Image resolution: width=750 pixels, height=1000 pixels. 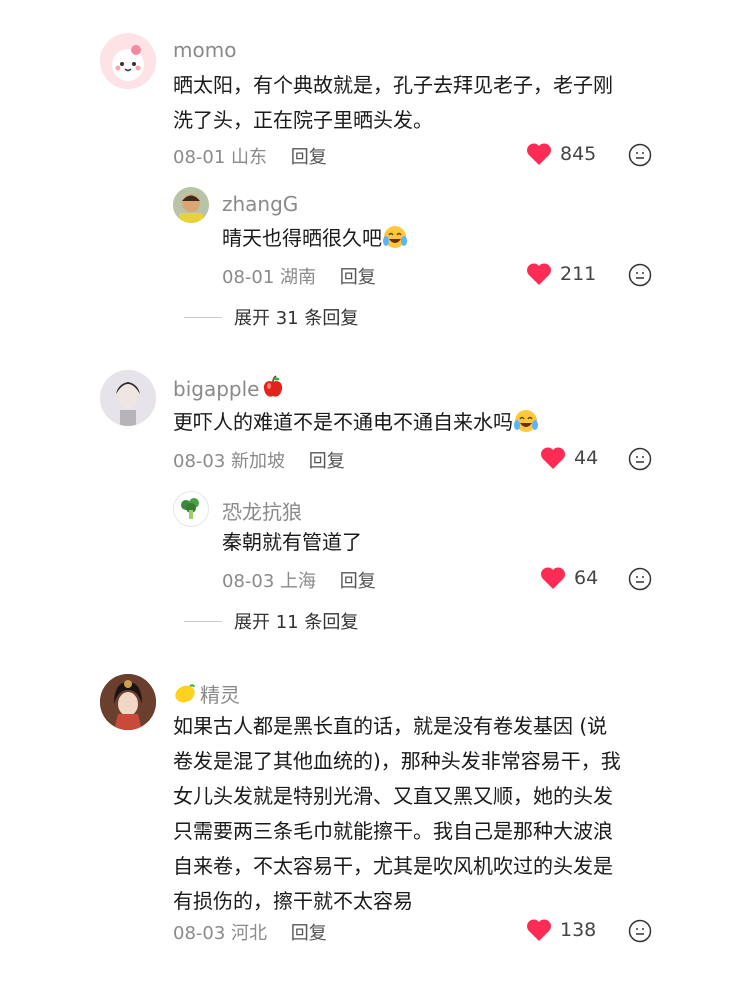 I want to click on like-button: 845, so click(x=561, y=154).